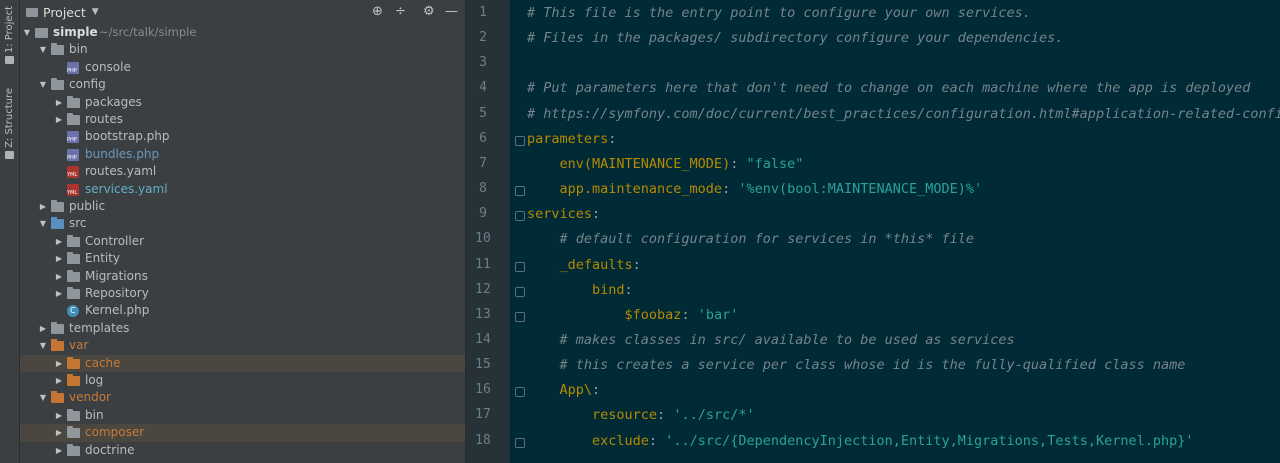 The width and height of the screenshot is (1280, 463). Describe the element at coordinates (377, 12) in the screenshot. I see `scroll-from-source-icon: ⊕` at that location.